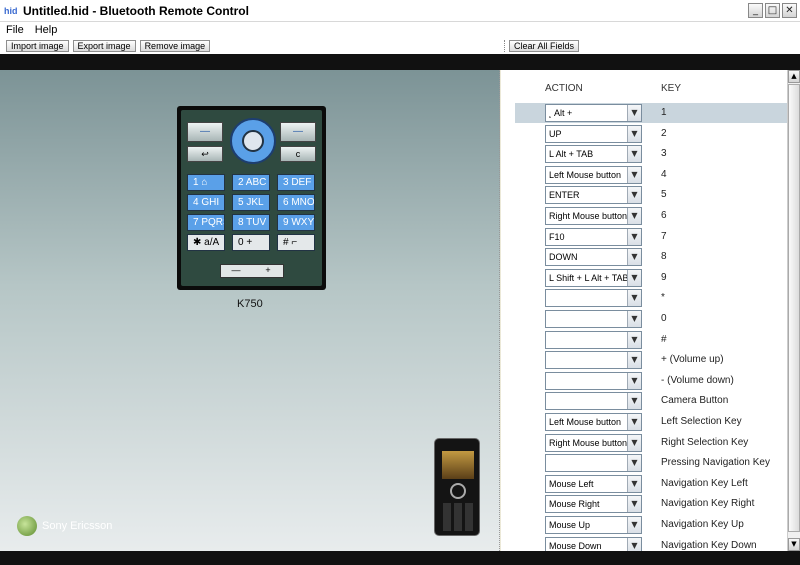  I want to click on action-dropdown: L Alt + TAB ▼, so click(593, 154).